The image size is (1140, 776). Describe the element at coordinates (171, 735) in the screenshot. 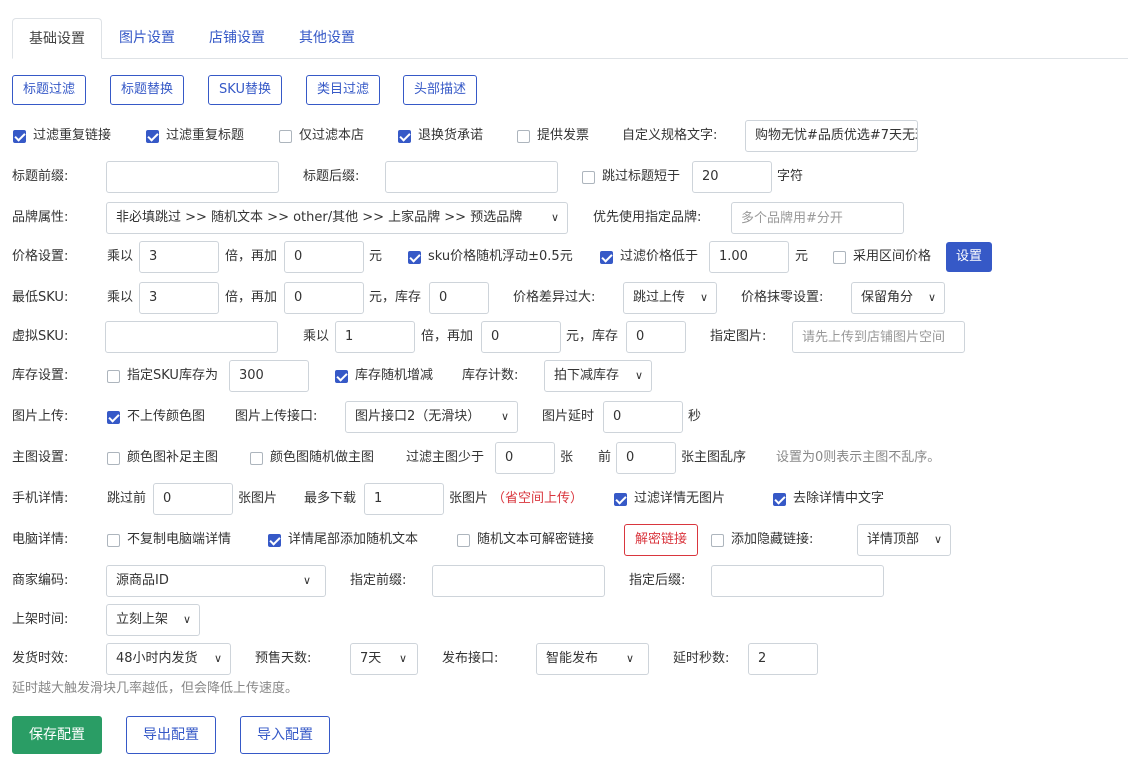

I see `export-config-button: 导出配置` at that location.